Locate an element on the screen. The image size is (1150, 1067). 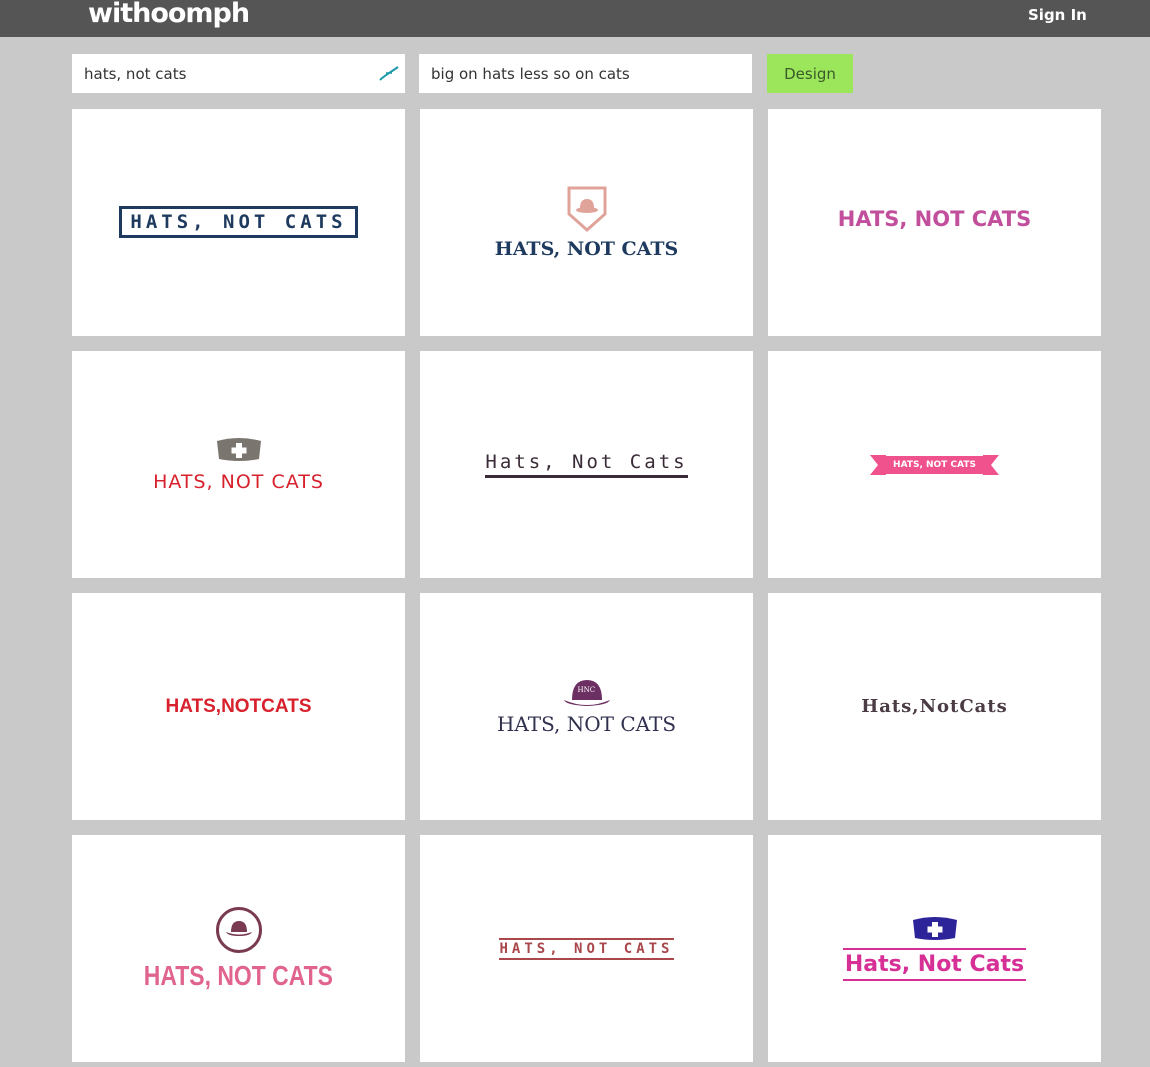
ribbon-banner: HATS, NOT CATS is located at coordinates (934, 464).